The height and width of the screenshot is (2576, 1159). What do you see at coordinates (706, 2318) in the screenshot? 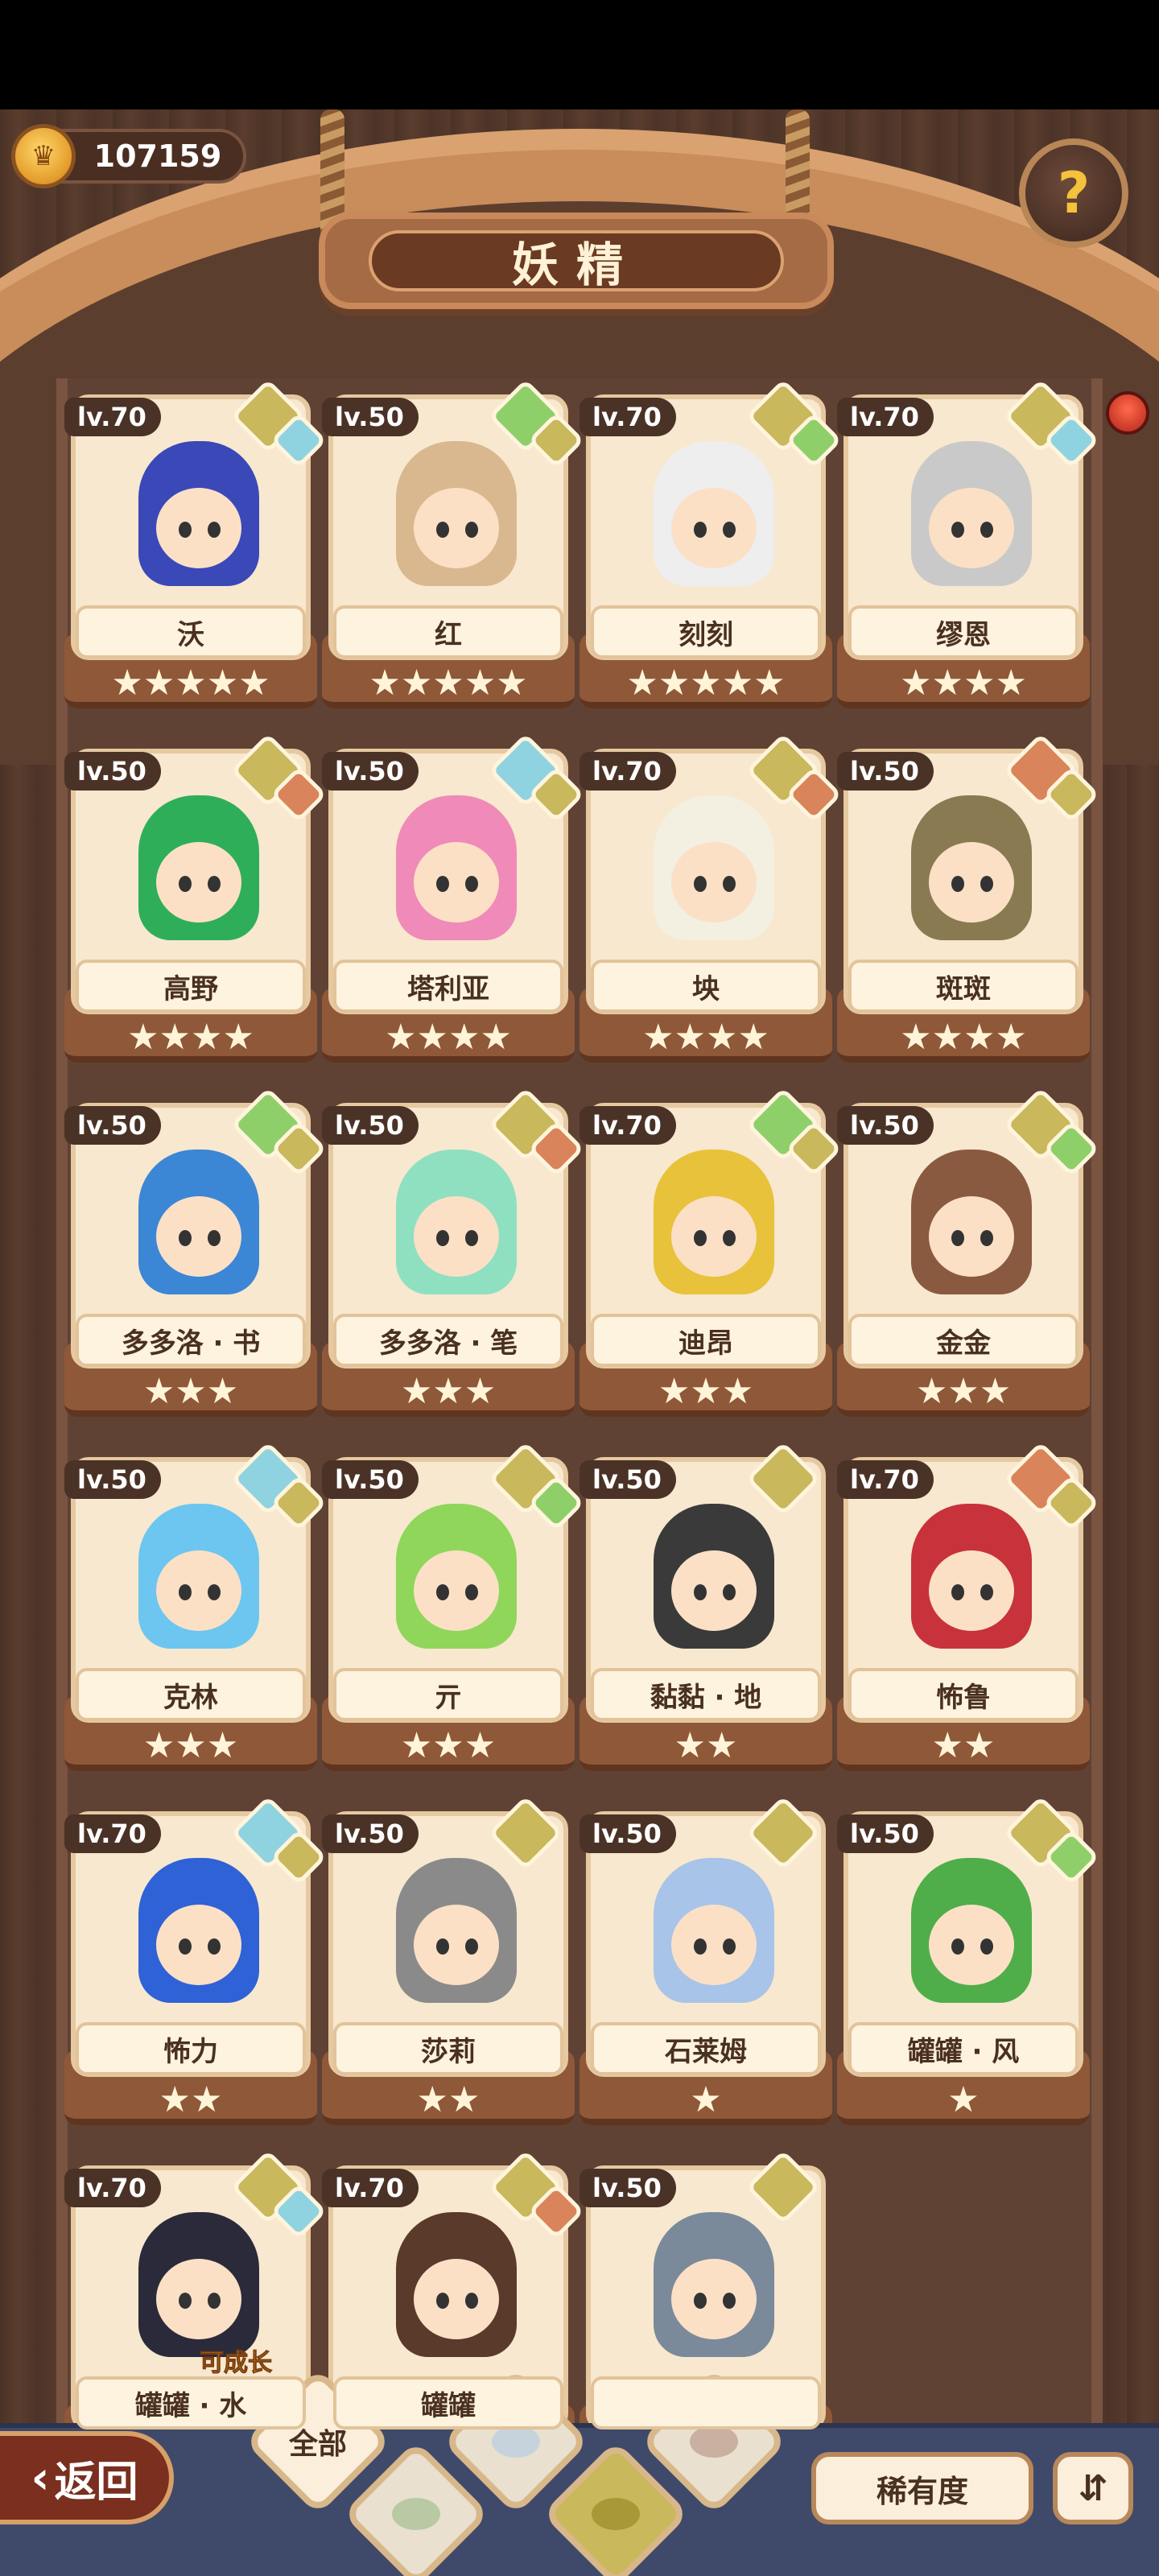
I see `fairy-card: lv.50` at bounding box center [706, 2318].